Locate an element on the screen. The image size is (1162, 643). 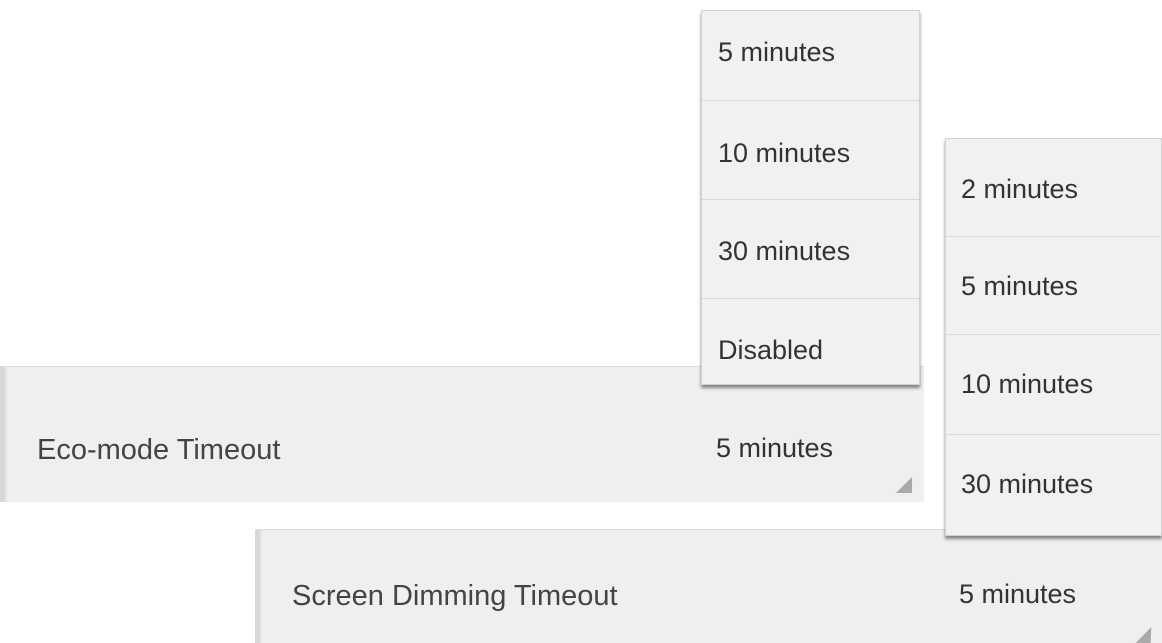
screen-dimming-option-10-minutes: 10 minutes is located at coordinates (1053, 385).